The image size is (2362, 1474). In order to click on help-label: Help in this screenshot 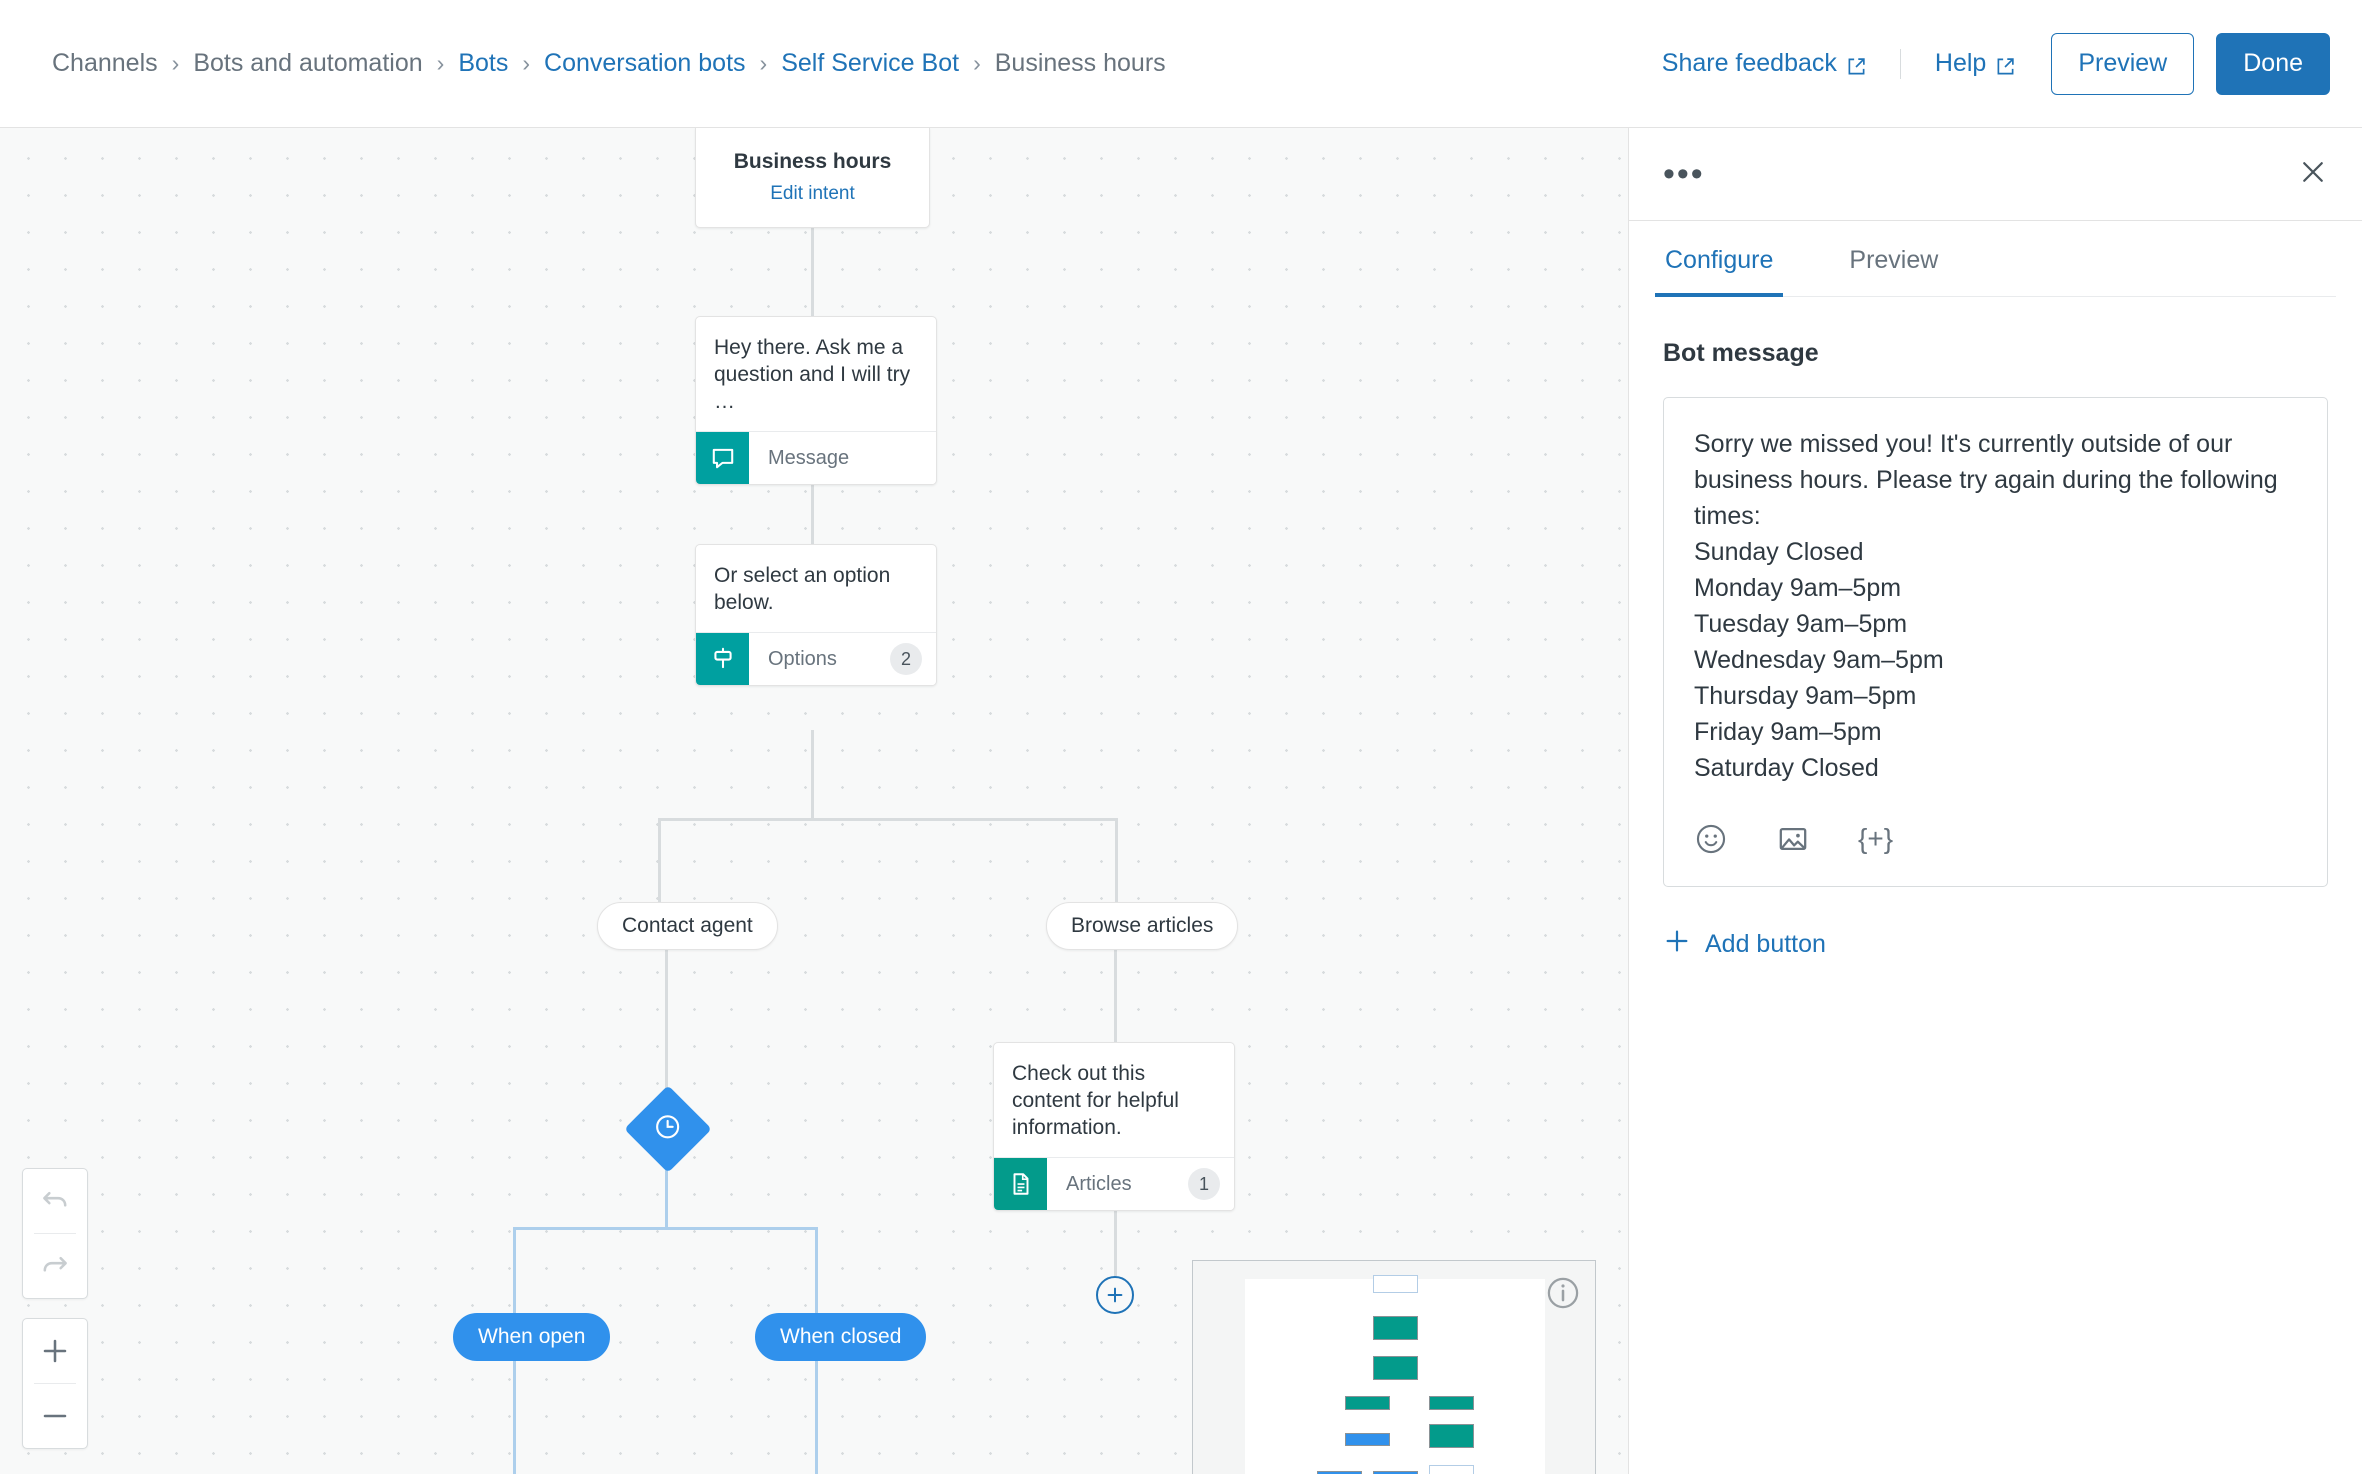, I will do `click(1960, 63)`.